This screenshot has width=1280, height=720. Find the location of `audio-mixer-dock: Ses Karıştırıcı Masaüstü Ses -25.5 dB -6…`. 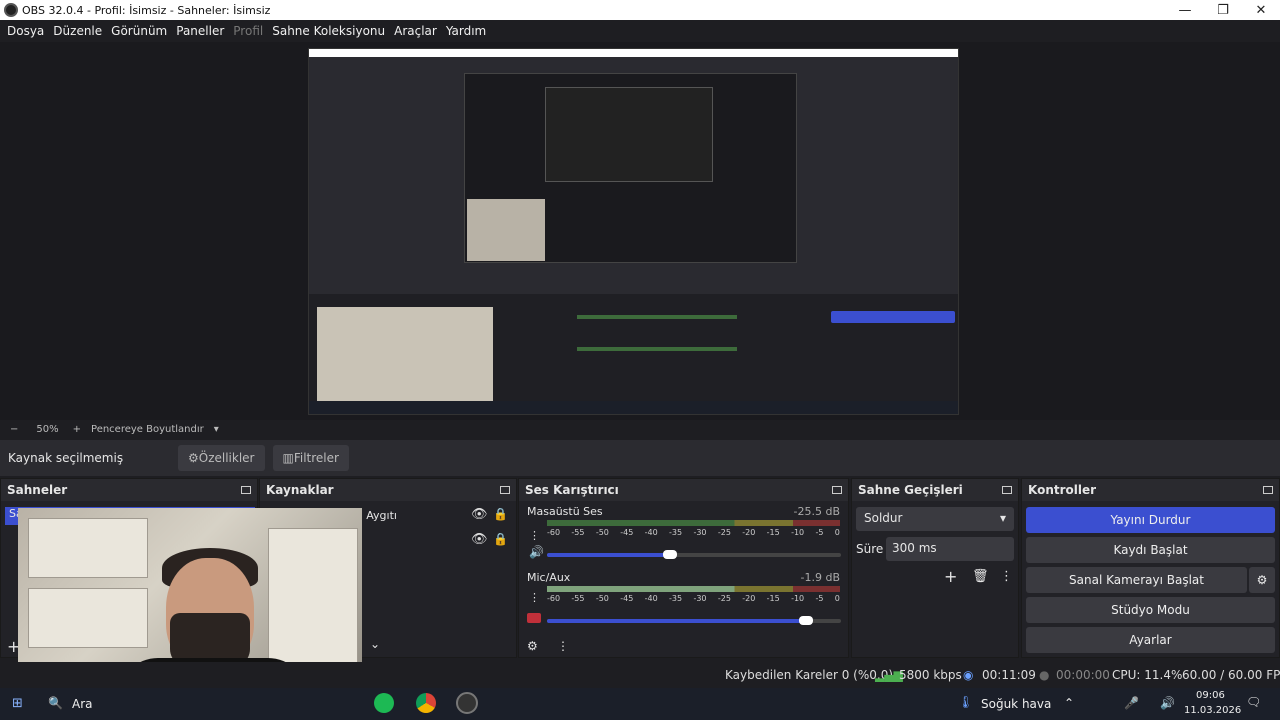

audio-mixer-dock: Ses Karıştırıcı Masaüstü Ses -25.5 dB -6… is located at coordinates (683, 568).